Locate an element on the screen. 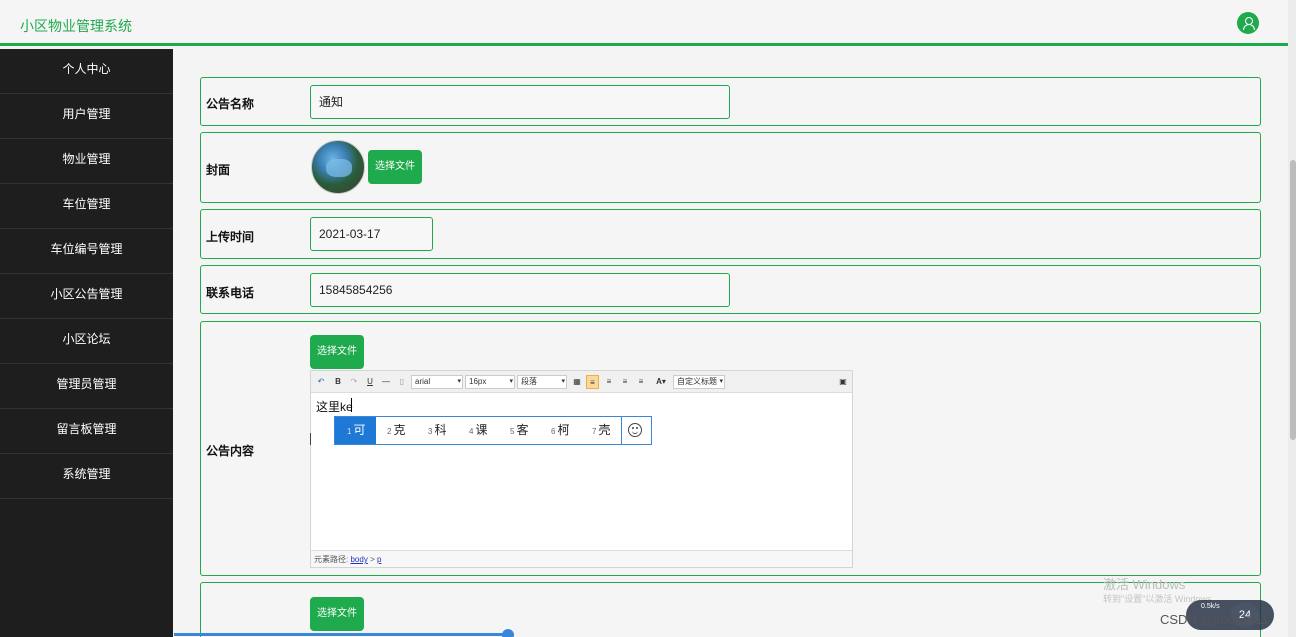 Image resolution: width=1296 pixels, height=637 pixels. content-label: 公告内容 is located at coordinates (230, 451).